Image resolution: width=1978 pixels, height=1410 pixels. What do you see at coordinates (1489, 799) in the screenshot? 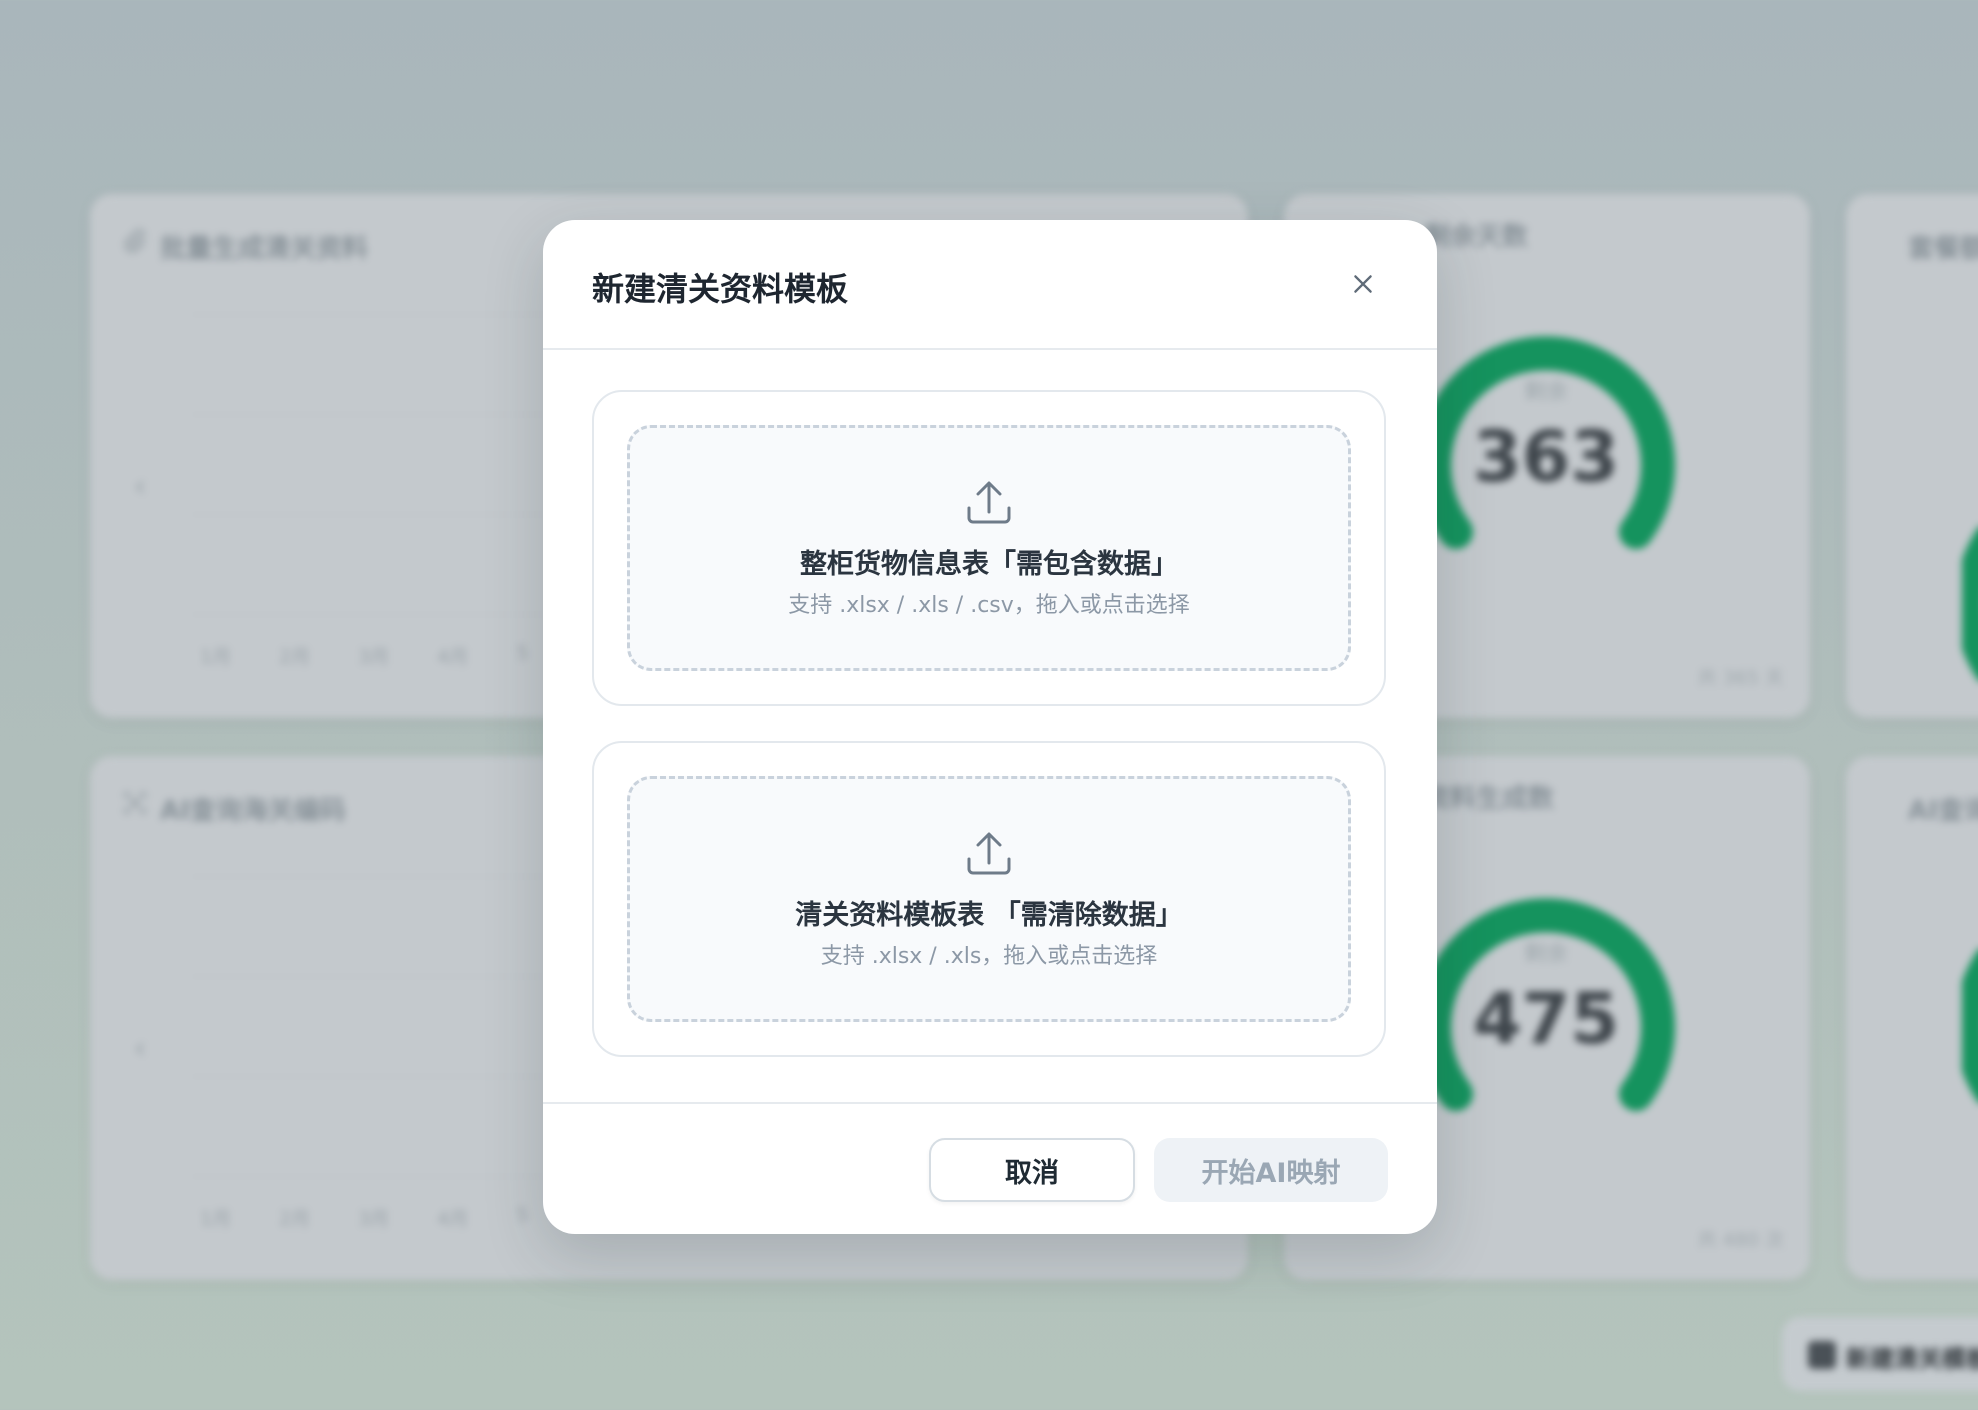
I see `bg-card-title: 资料生成数` at bounding box center [1489, 799].